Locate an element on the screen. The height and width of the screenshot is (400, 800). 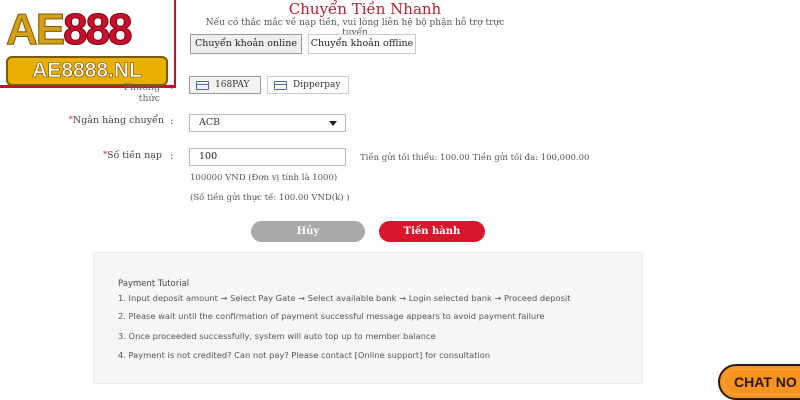
bank-label-wrap: *Ngân hàng chuyển is located at coordinates (112, 120).